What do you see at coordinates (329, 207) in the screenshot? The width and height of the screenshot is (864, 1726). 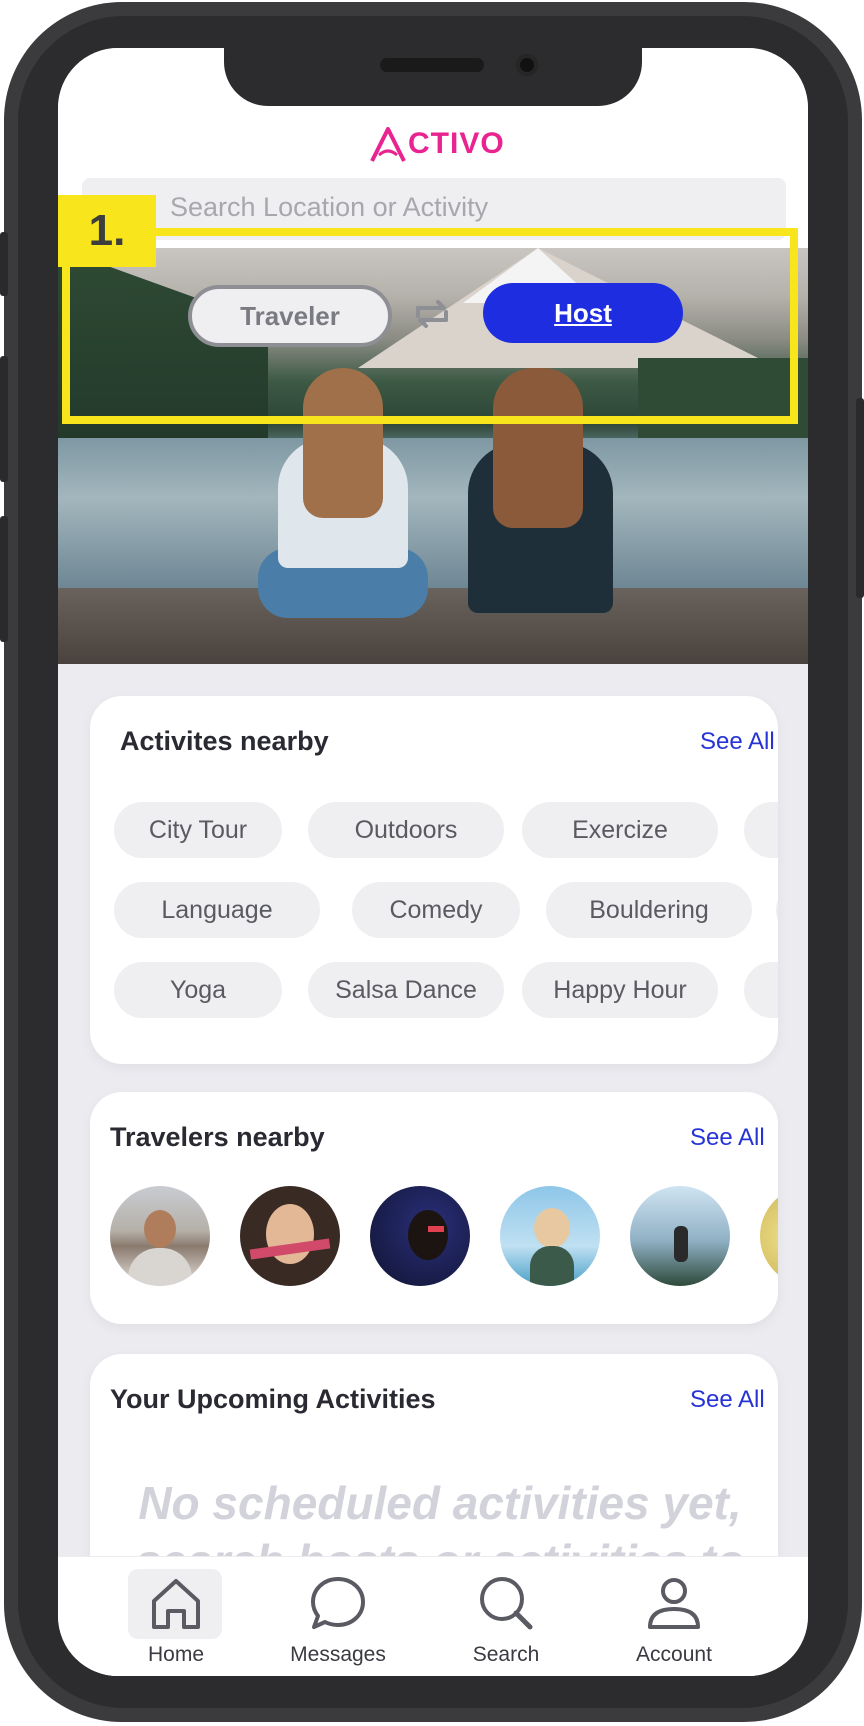 I see `search-placeholder: Search Location or Activity` at bounding box center [329, 207].